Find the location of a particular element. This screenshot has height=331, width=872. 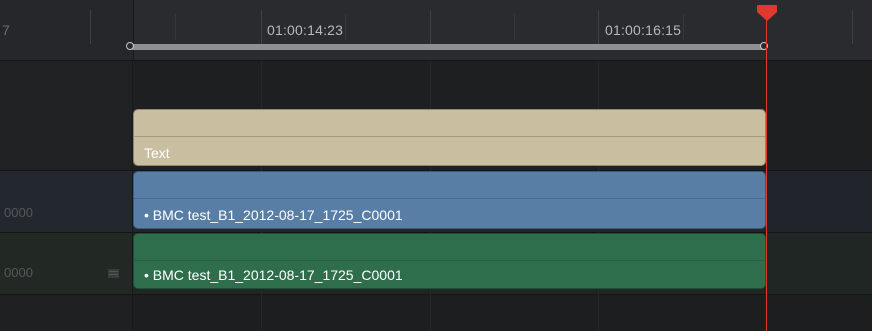

text-clip: Text is located at coordinates (449, 137).